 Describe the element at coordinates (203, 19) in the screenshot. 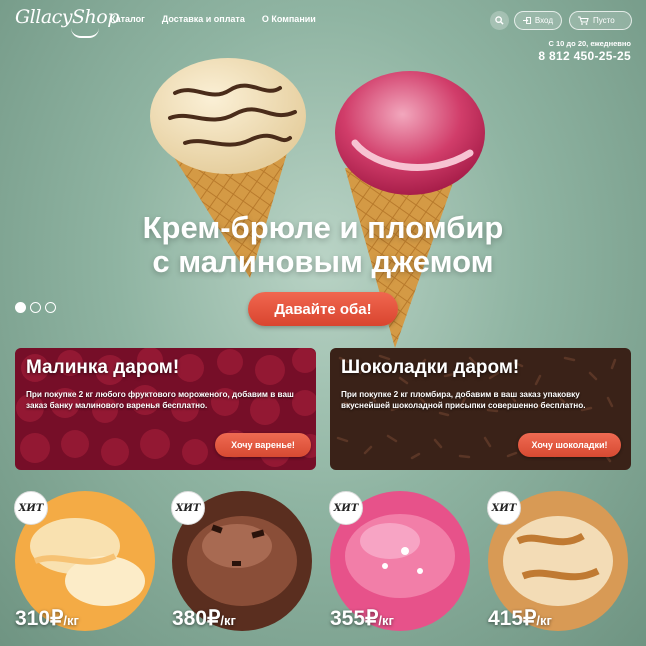

I see `nav-delivery: Доставка и оплата` at that location.